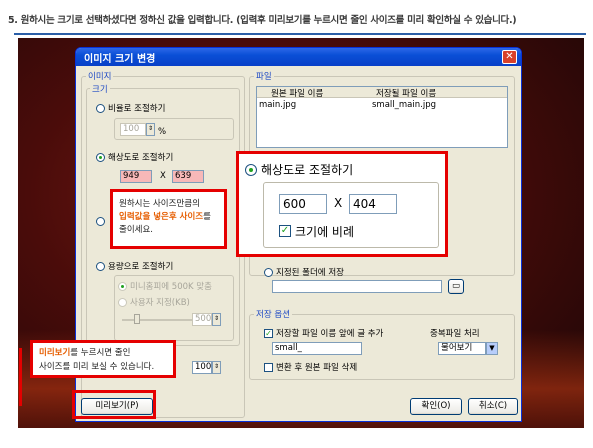 This screenshot has height=448, width=593. What do you see at coordinates (100, 266) in the screenshot?
I see `capacity-radio` at bounding box center [100, 266].